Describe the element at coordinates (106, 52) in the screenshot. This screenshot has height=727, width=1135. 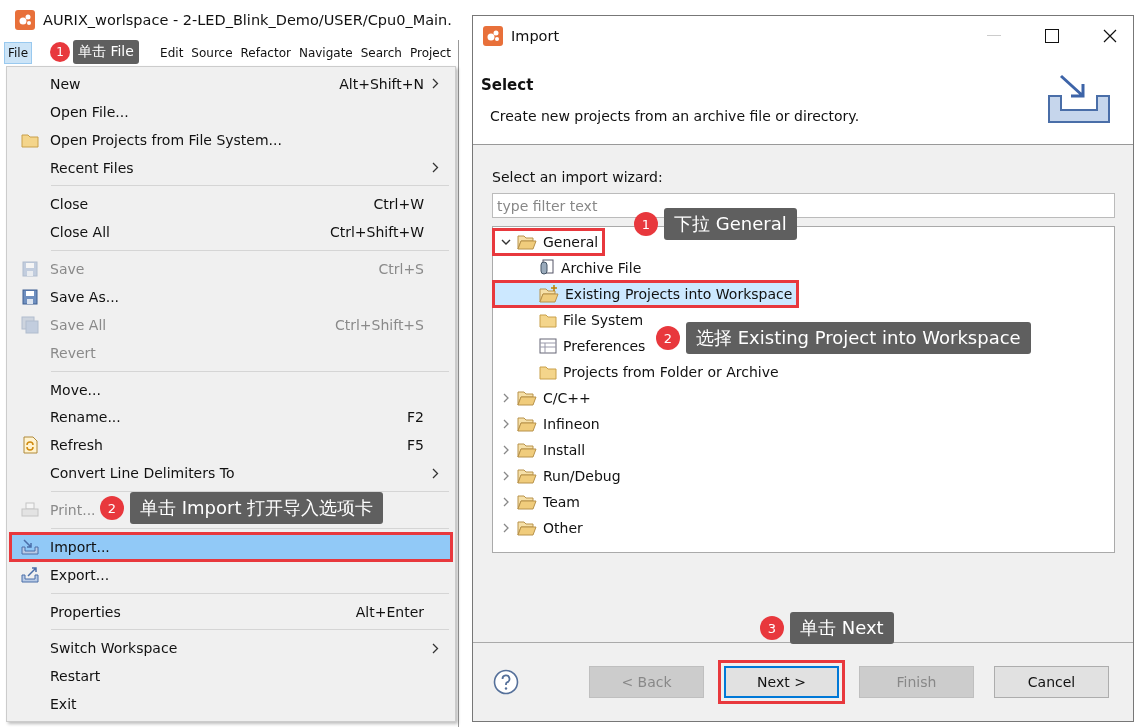
I see `callout-tooltip: 单击 File` at that location.